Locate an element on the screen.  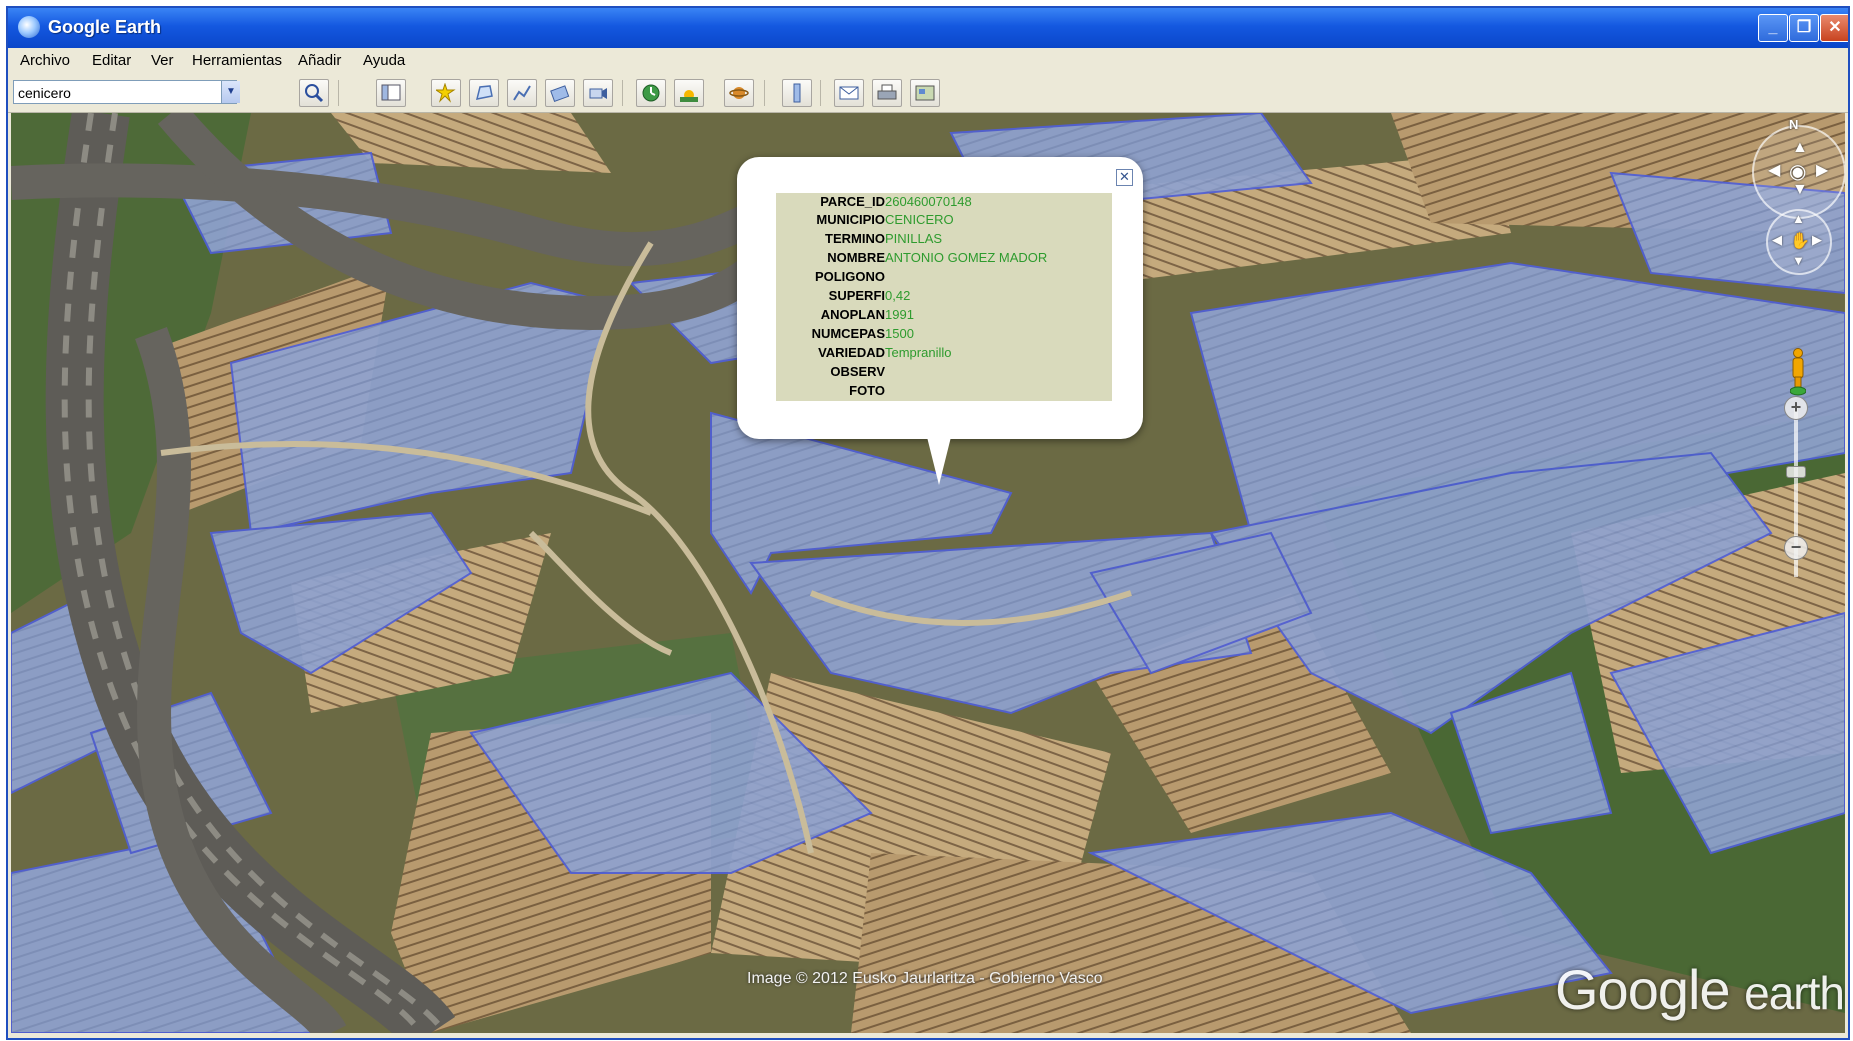
email-button is located at coordinates (849, 93).